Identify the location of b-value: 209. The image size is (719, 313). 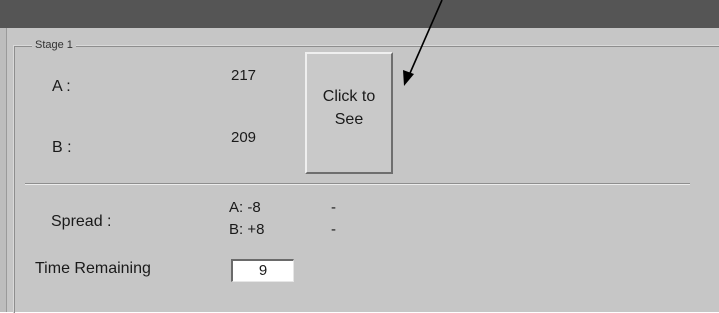
(244, 137).